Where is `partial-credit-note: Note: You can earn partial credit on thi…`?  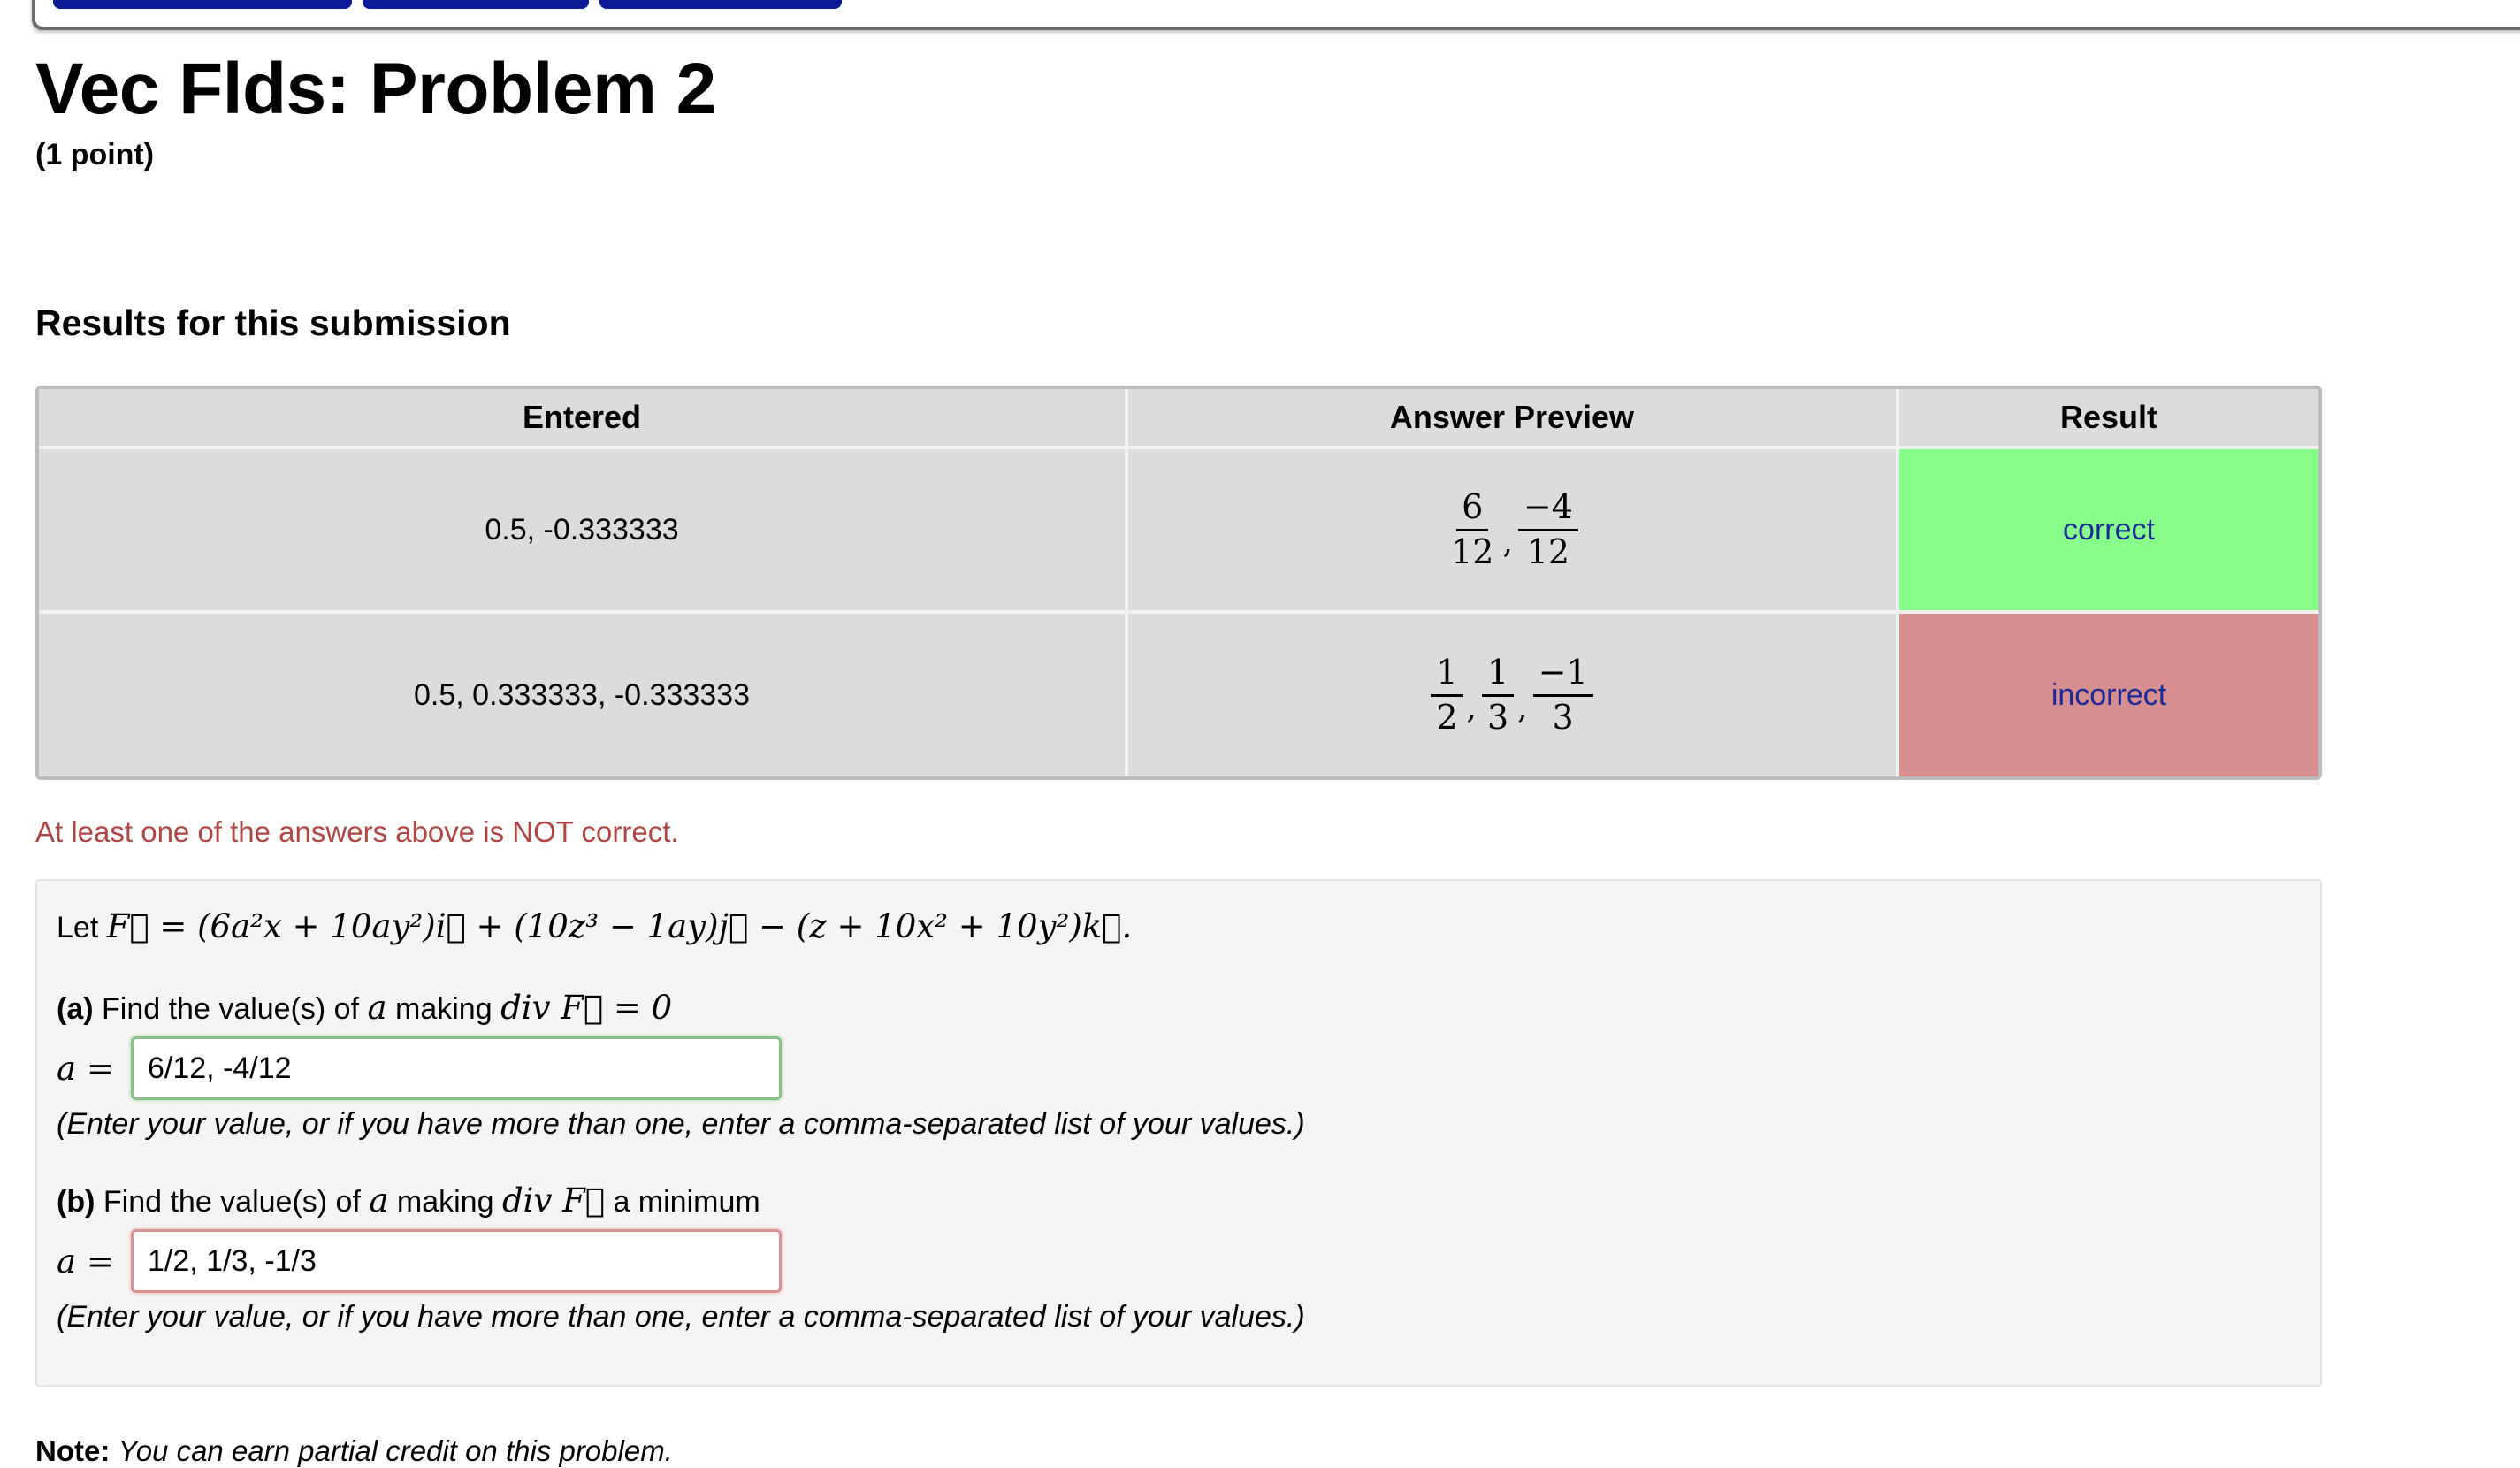
partial-credit-note: Note: You can earn partial credit on thi… is located at coordinates (354, 1450).